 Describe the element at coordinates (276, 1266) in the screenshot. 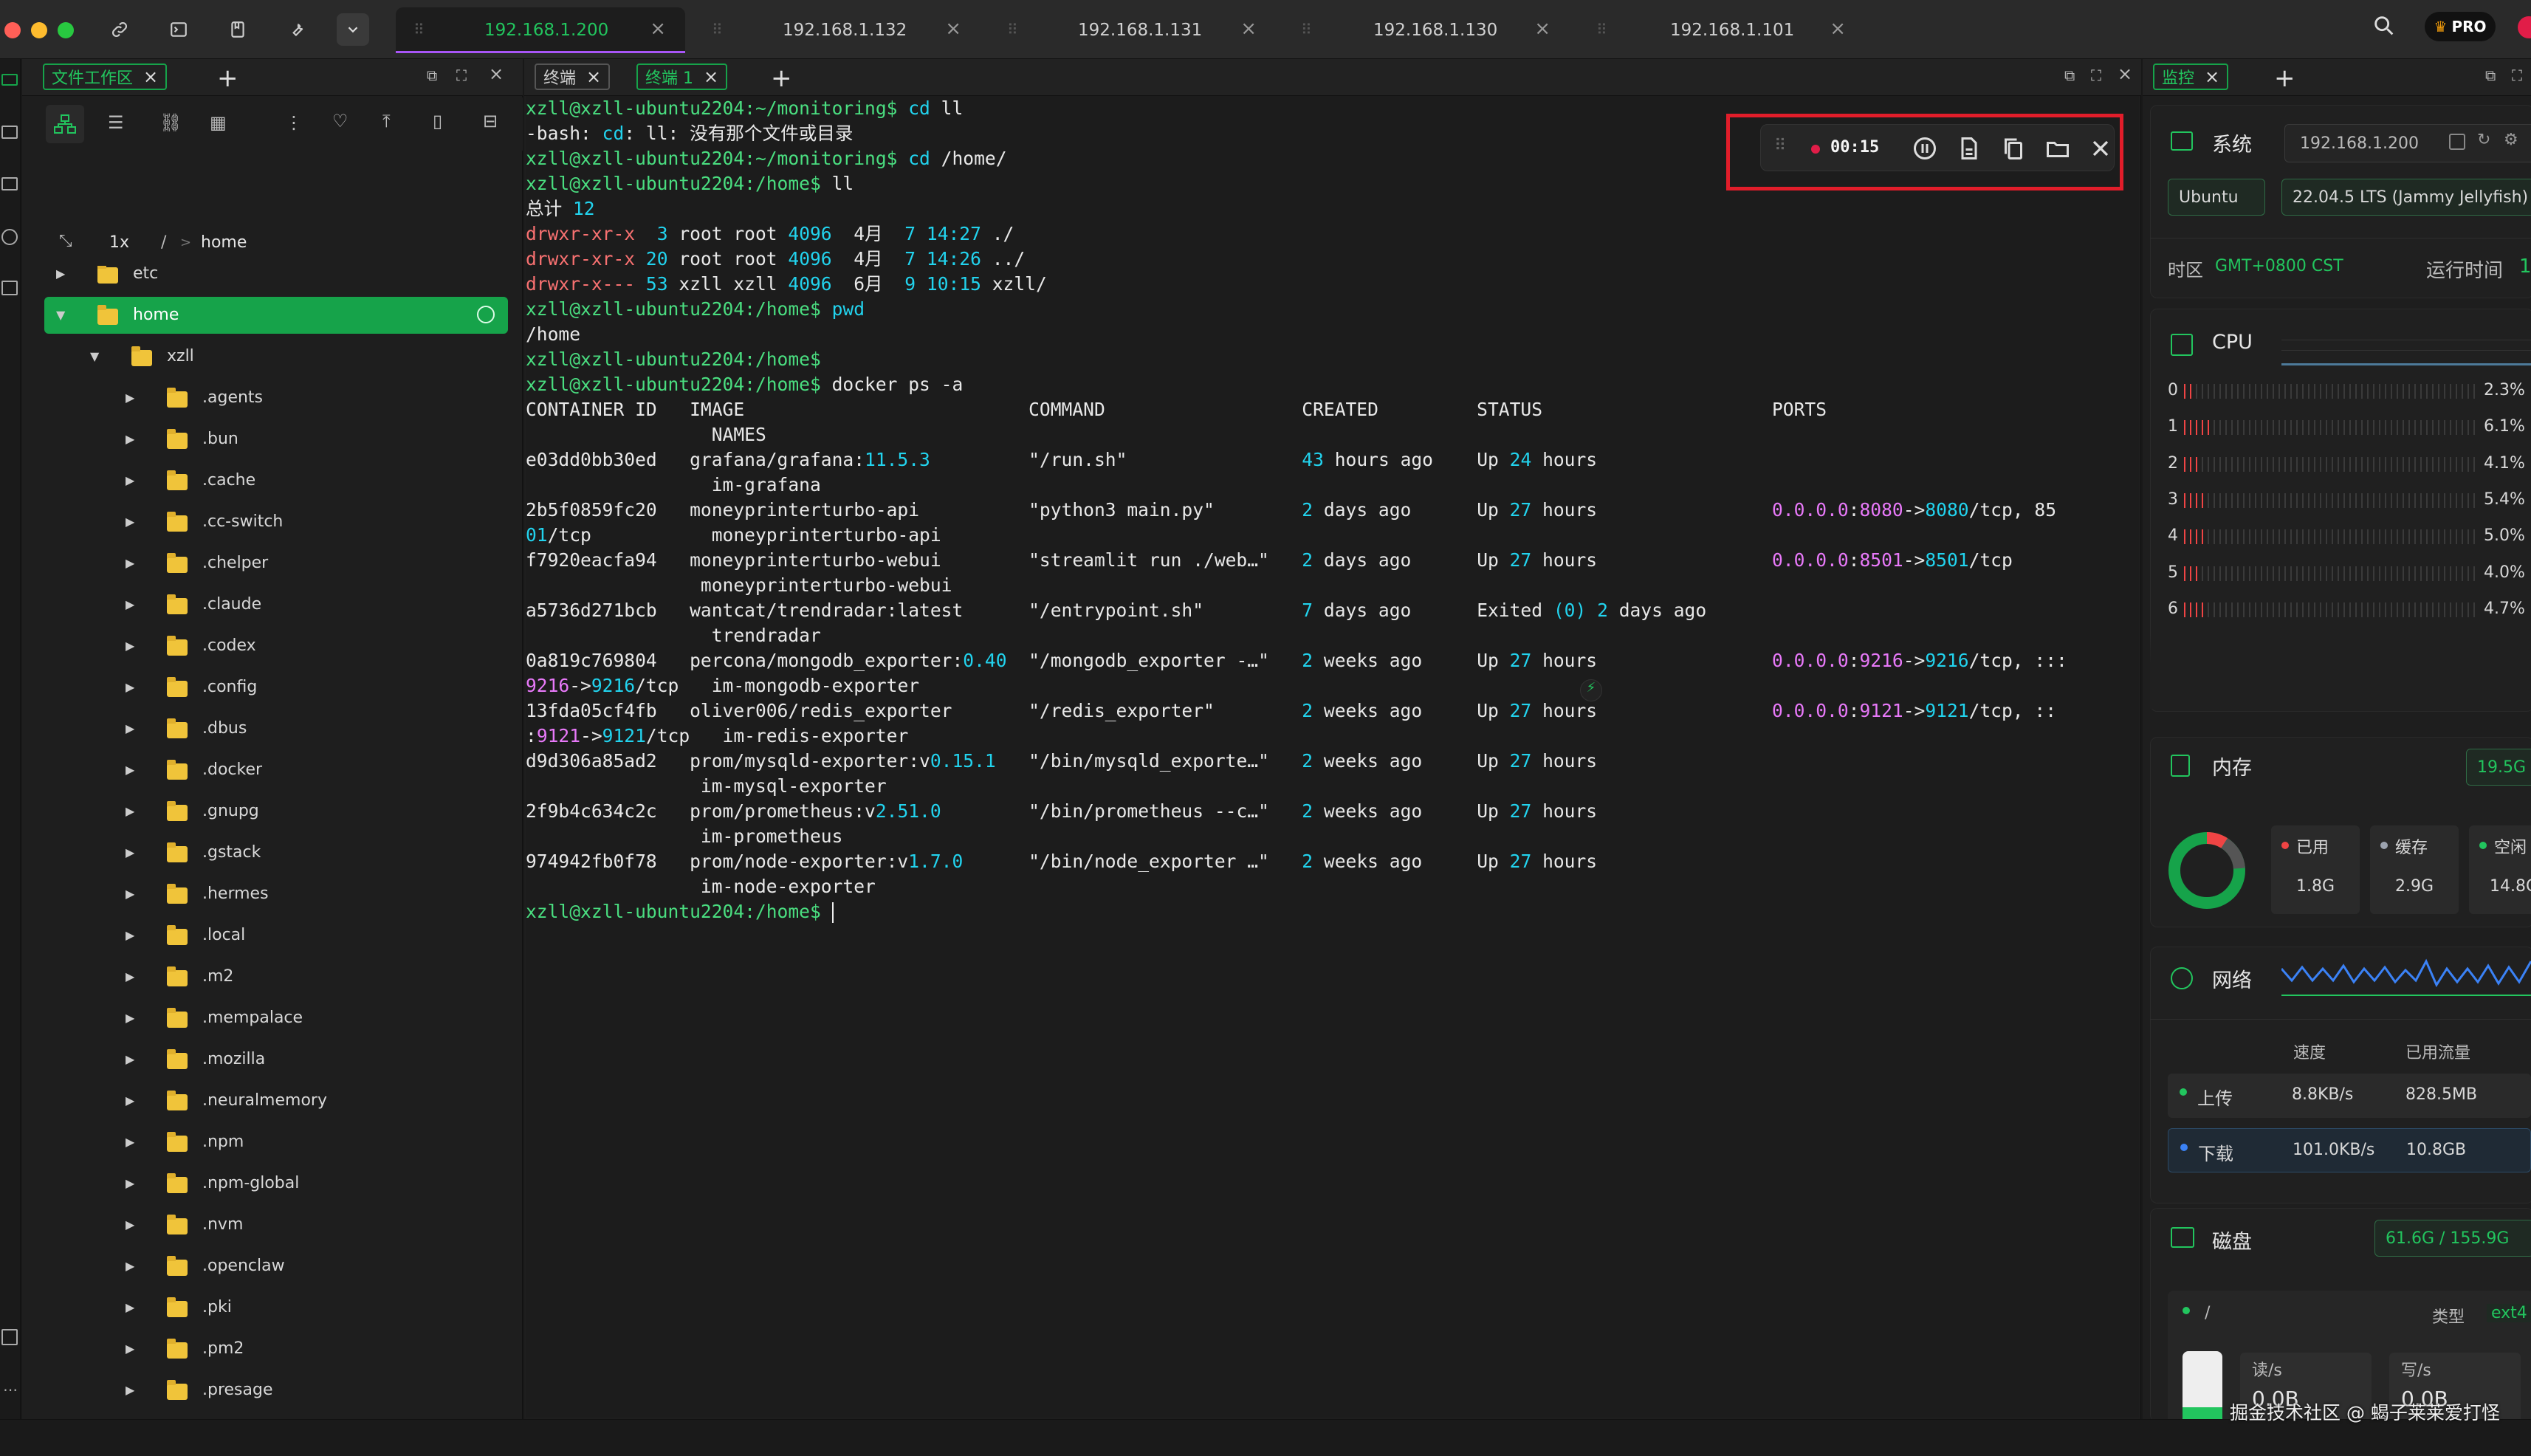

I see `tree-item: ▶ .openclaw` at that location.